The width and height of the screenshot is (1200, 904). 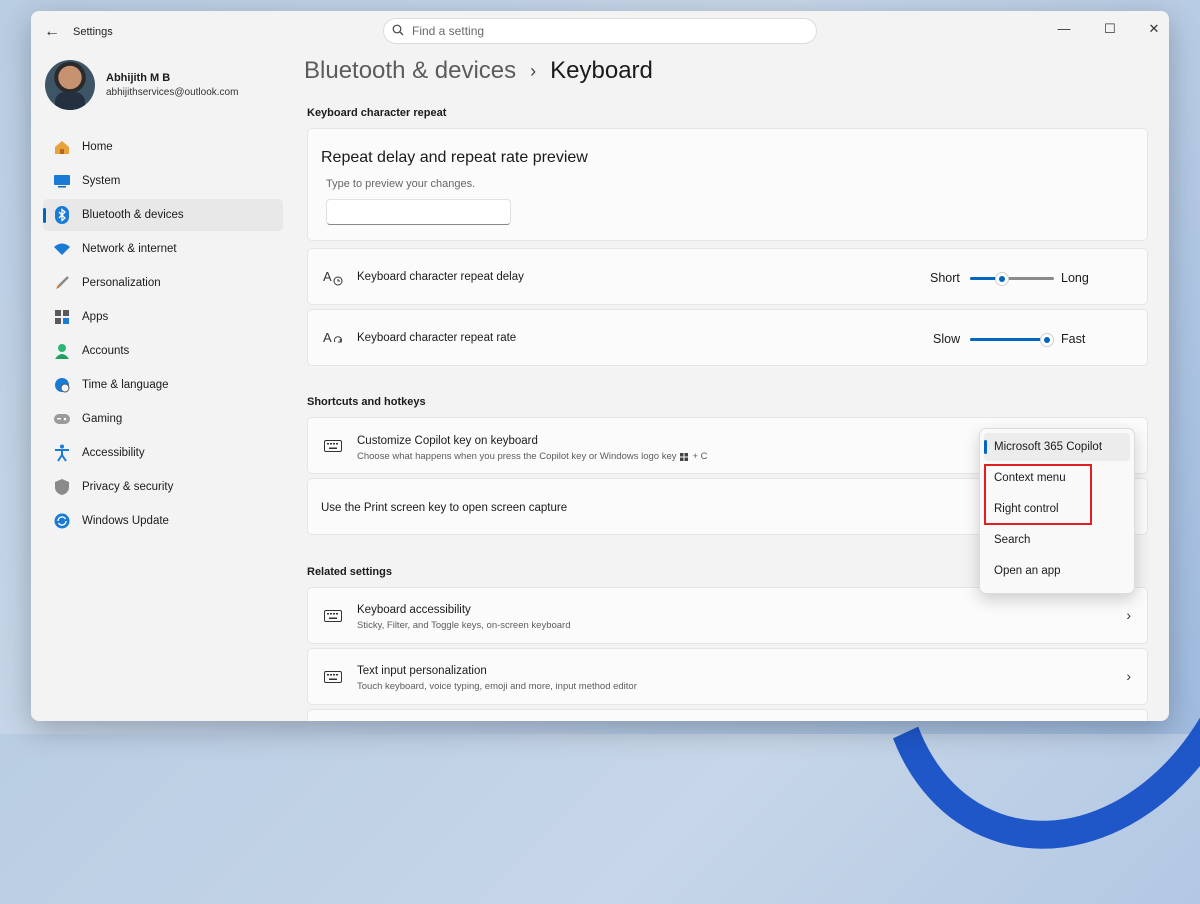 I want to click on copilot-key-label: Customize Copilot key on keyboard, so click(x=447, y=441).